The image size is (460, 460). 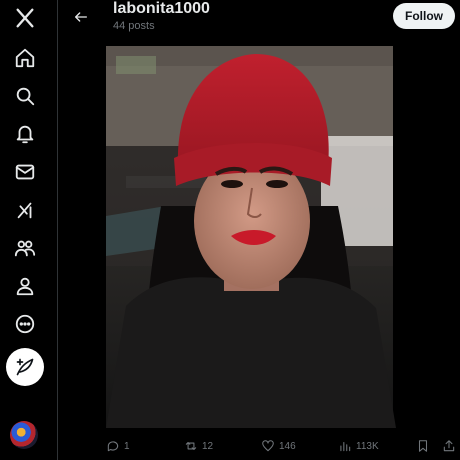 What do you see at coordinates (29, 230) in the screenshot?
I see `left-nav-rail` at bounding box center [29, 230].